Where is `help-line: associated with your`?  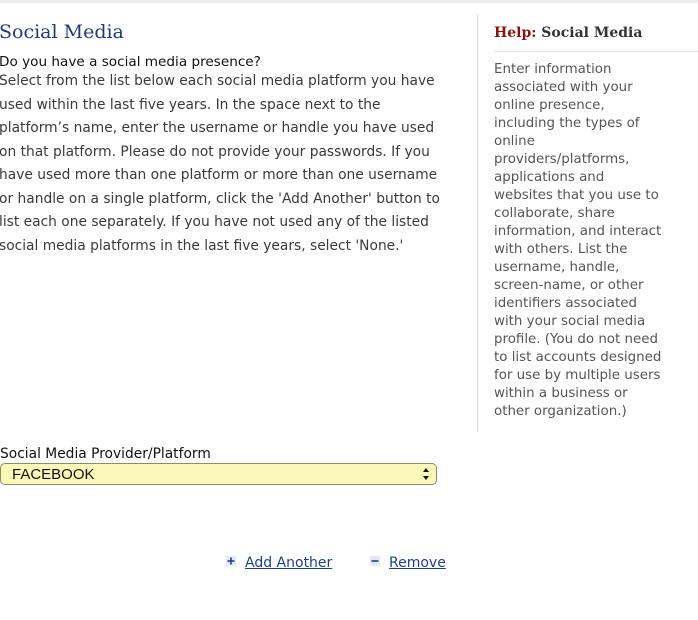
help-line: associated with your is located at coordinates (563, 87).